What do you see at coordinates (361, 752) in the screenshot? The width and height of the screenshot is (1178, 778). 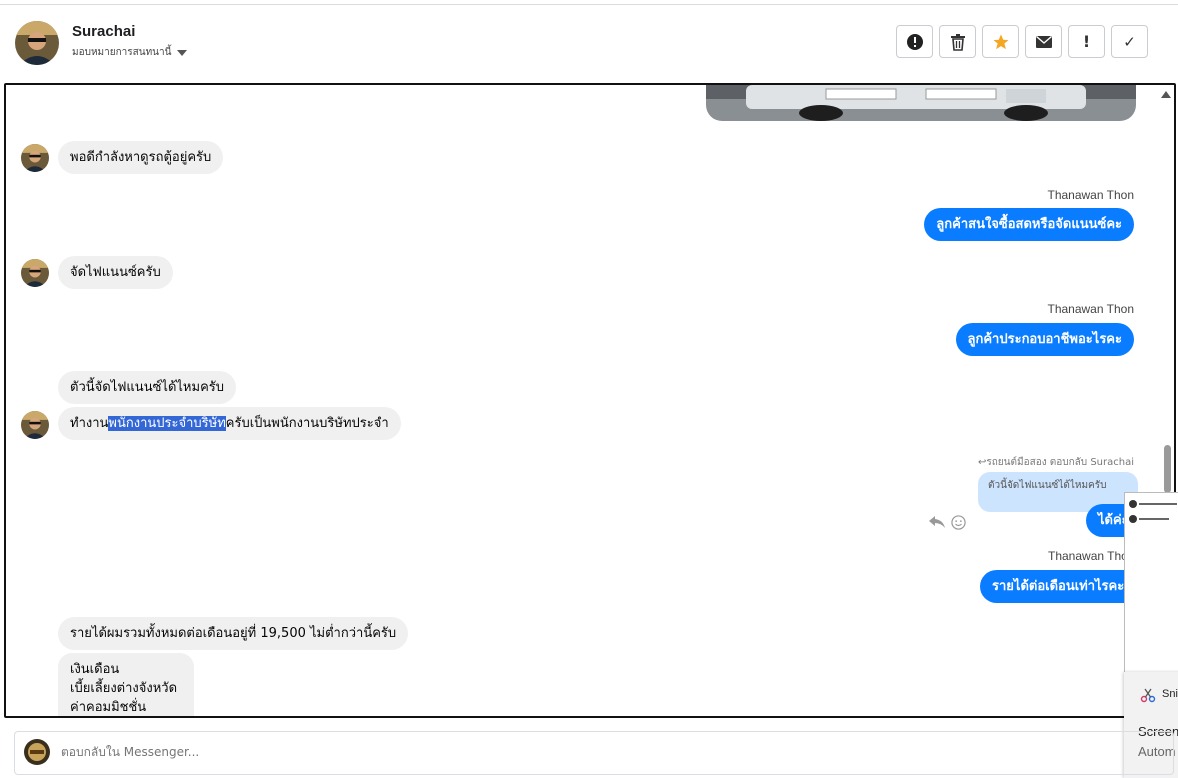 I see `reply-input` at bounding box center [361, 752].